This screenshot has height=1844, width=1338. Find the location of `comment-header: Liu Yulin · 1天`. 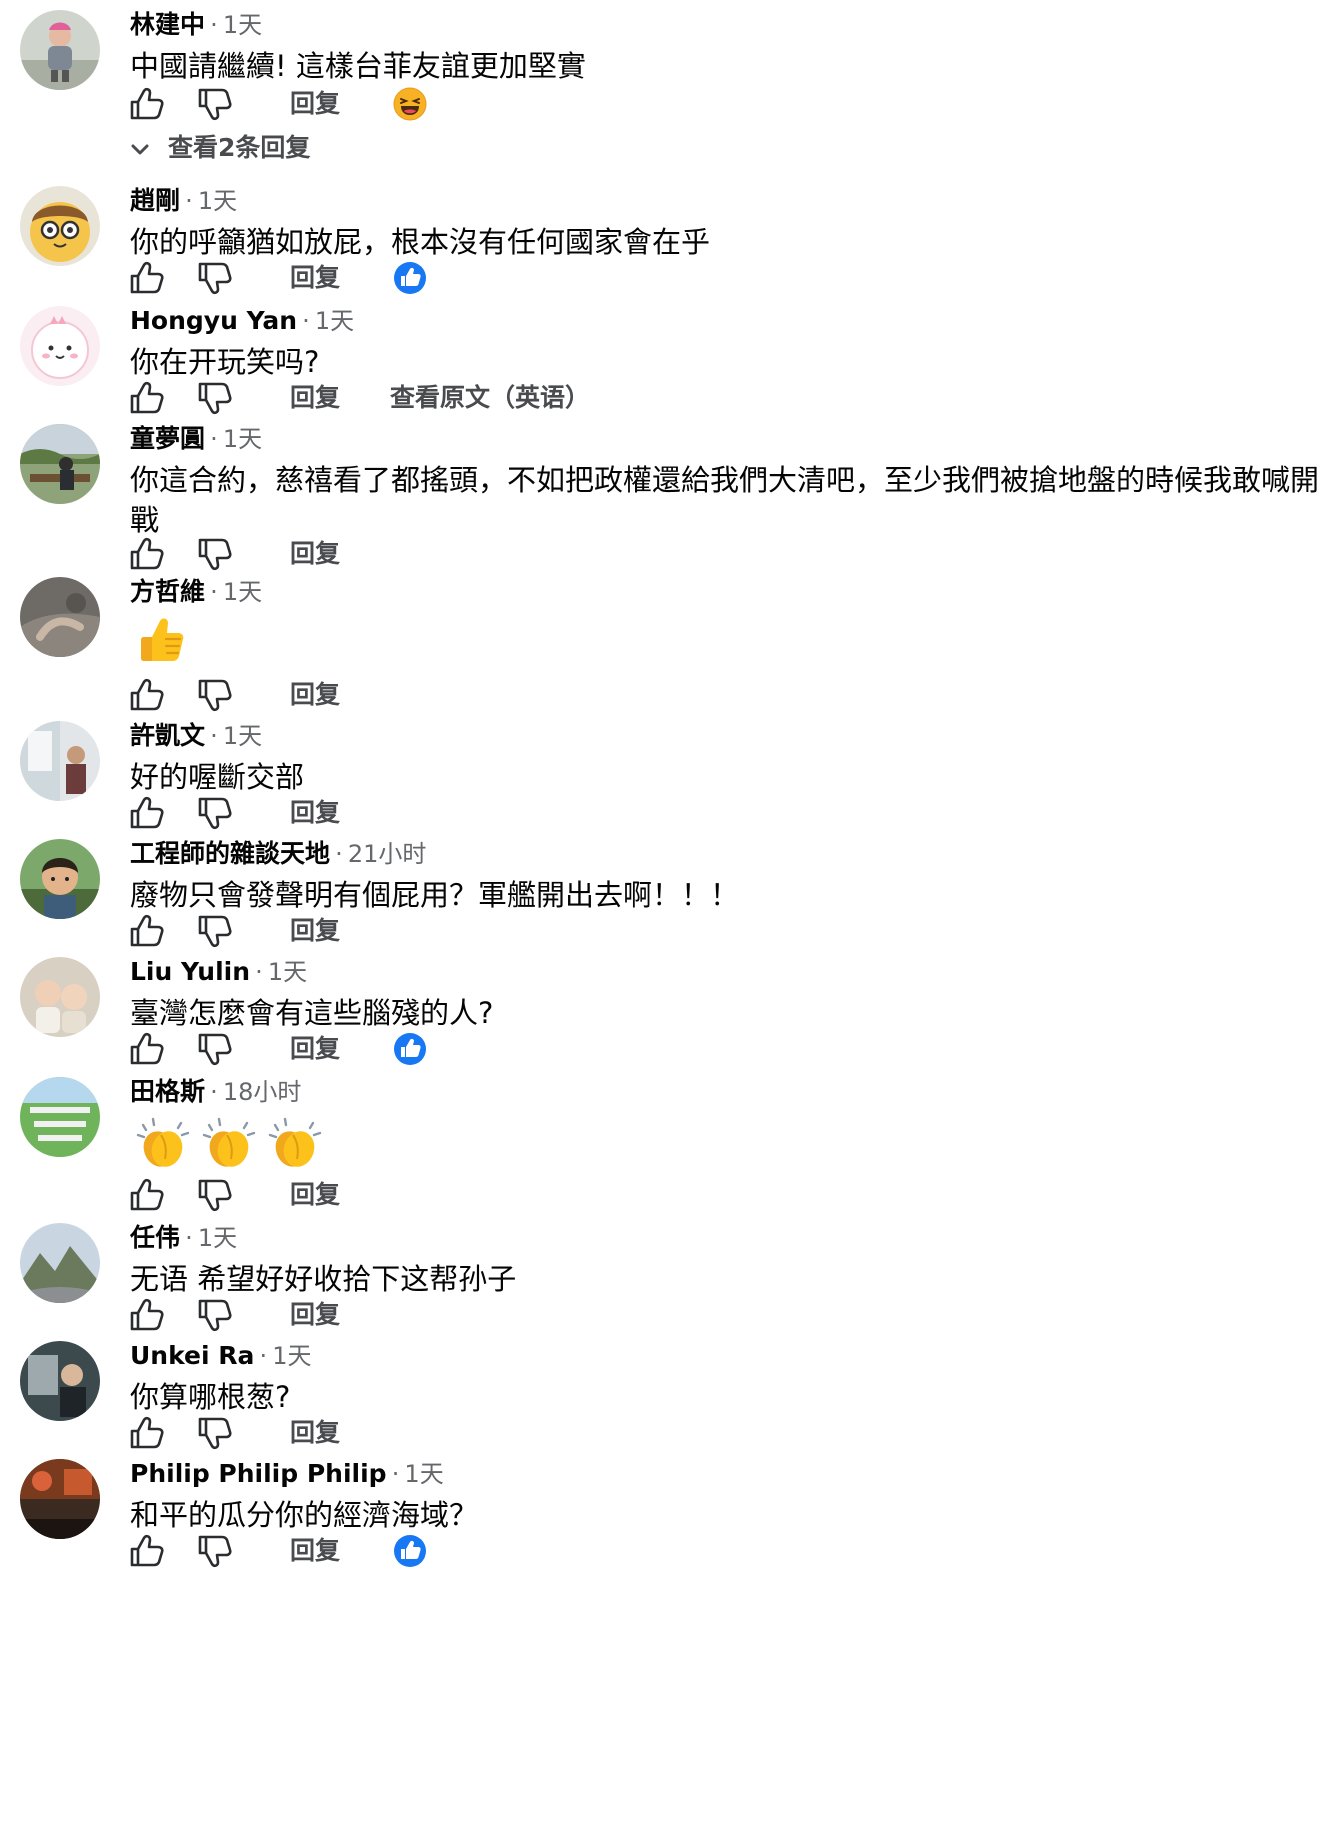

comment-header: Liu Yulin · 1天 is located at coordinates (218, 973).